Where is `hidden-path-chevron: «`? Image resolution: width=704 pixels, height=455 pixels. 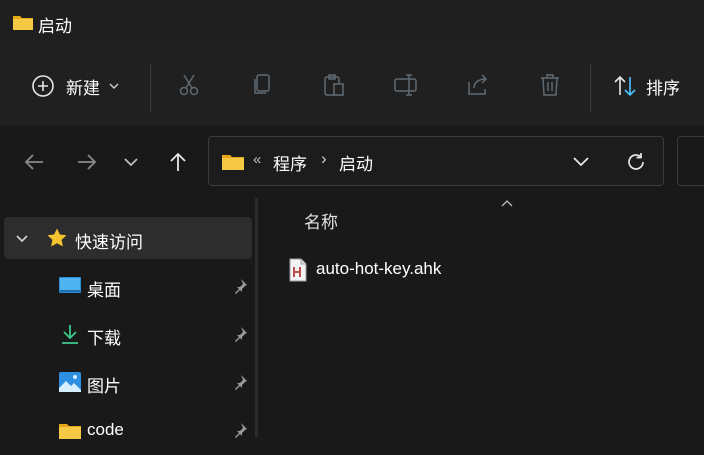
hidden-path-chevron: « is located at coordinates (257, 159).